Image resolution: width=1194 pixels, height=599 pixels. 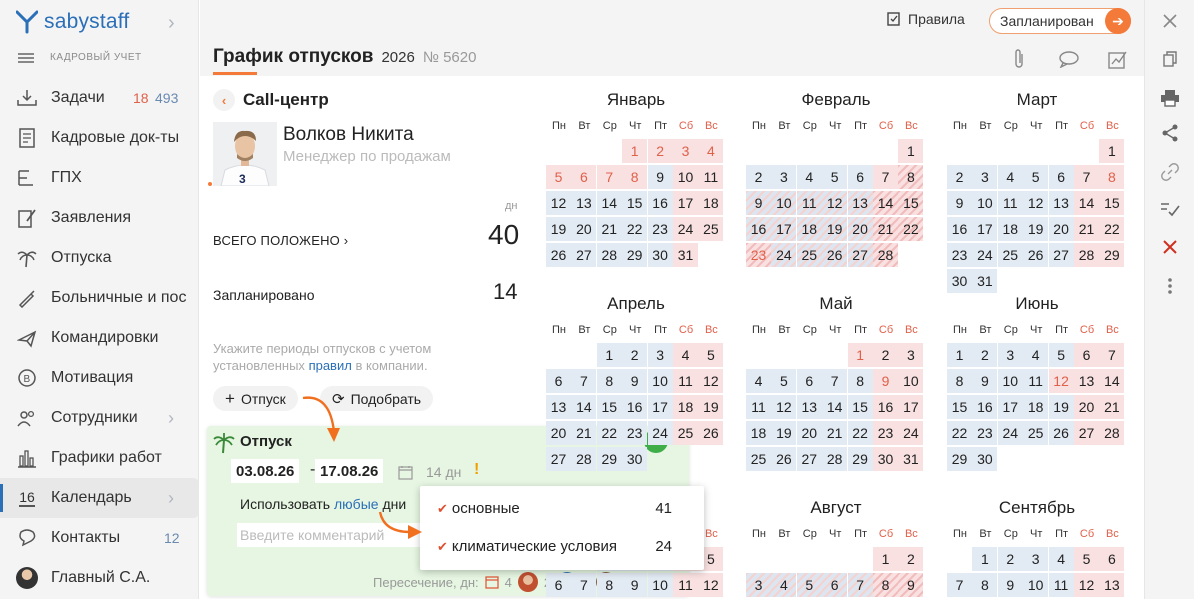 What do you see at coordinates (80, 57) in the screenshot?
I see `section-header: КАДРОВЫЙ УЧЕТ` at bounding box center [80, 57].